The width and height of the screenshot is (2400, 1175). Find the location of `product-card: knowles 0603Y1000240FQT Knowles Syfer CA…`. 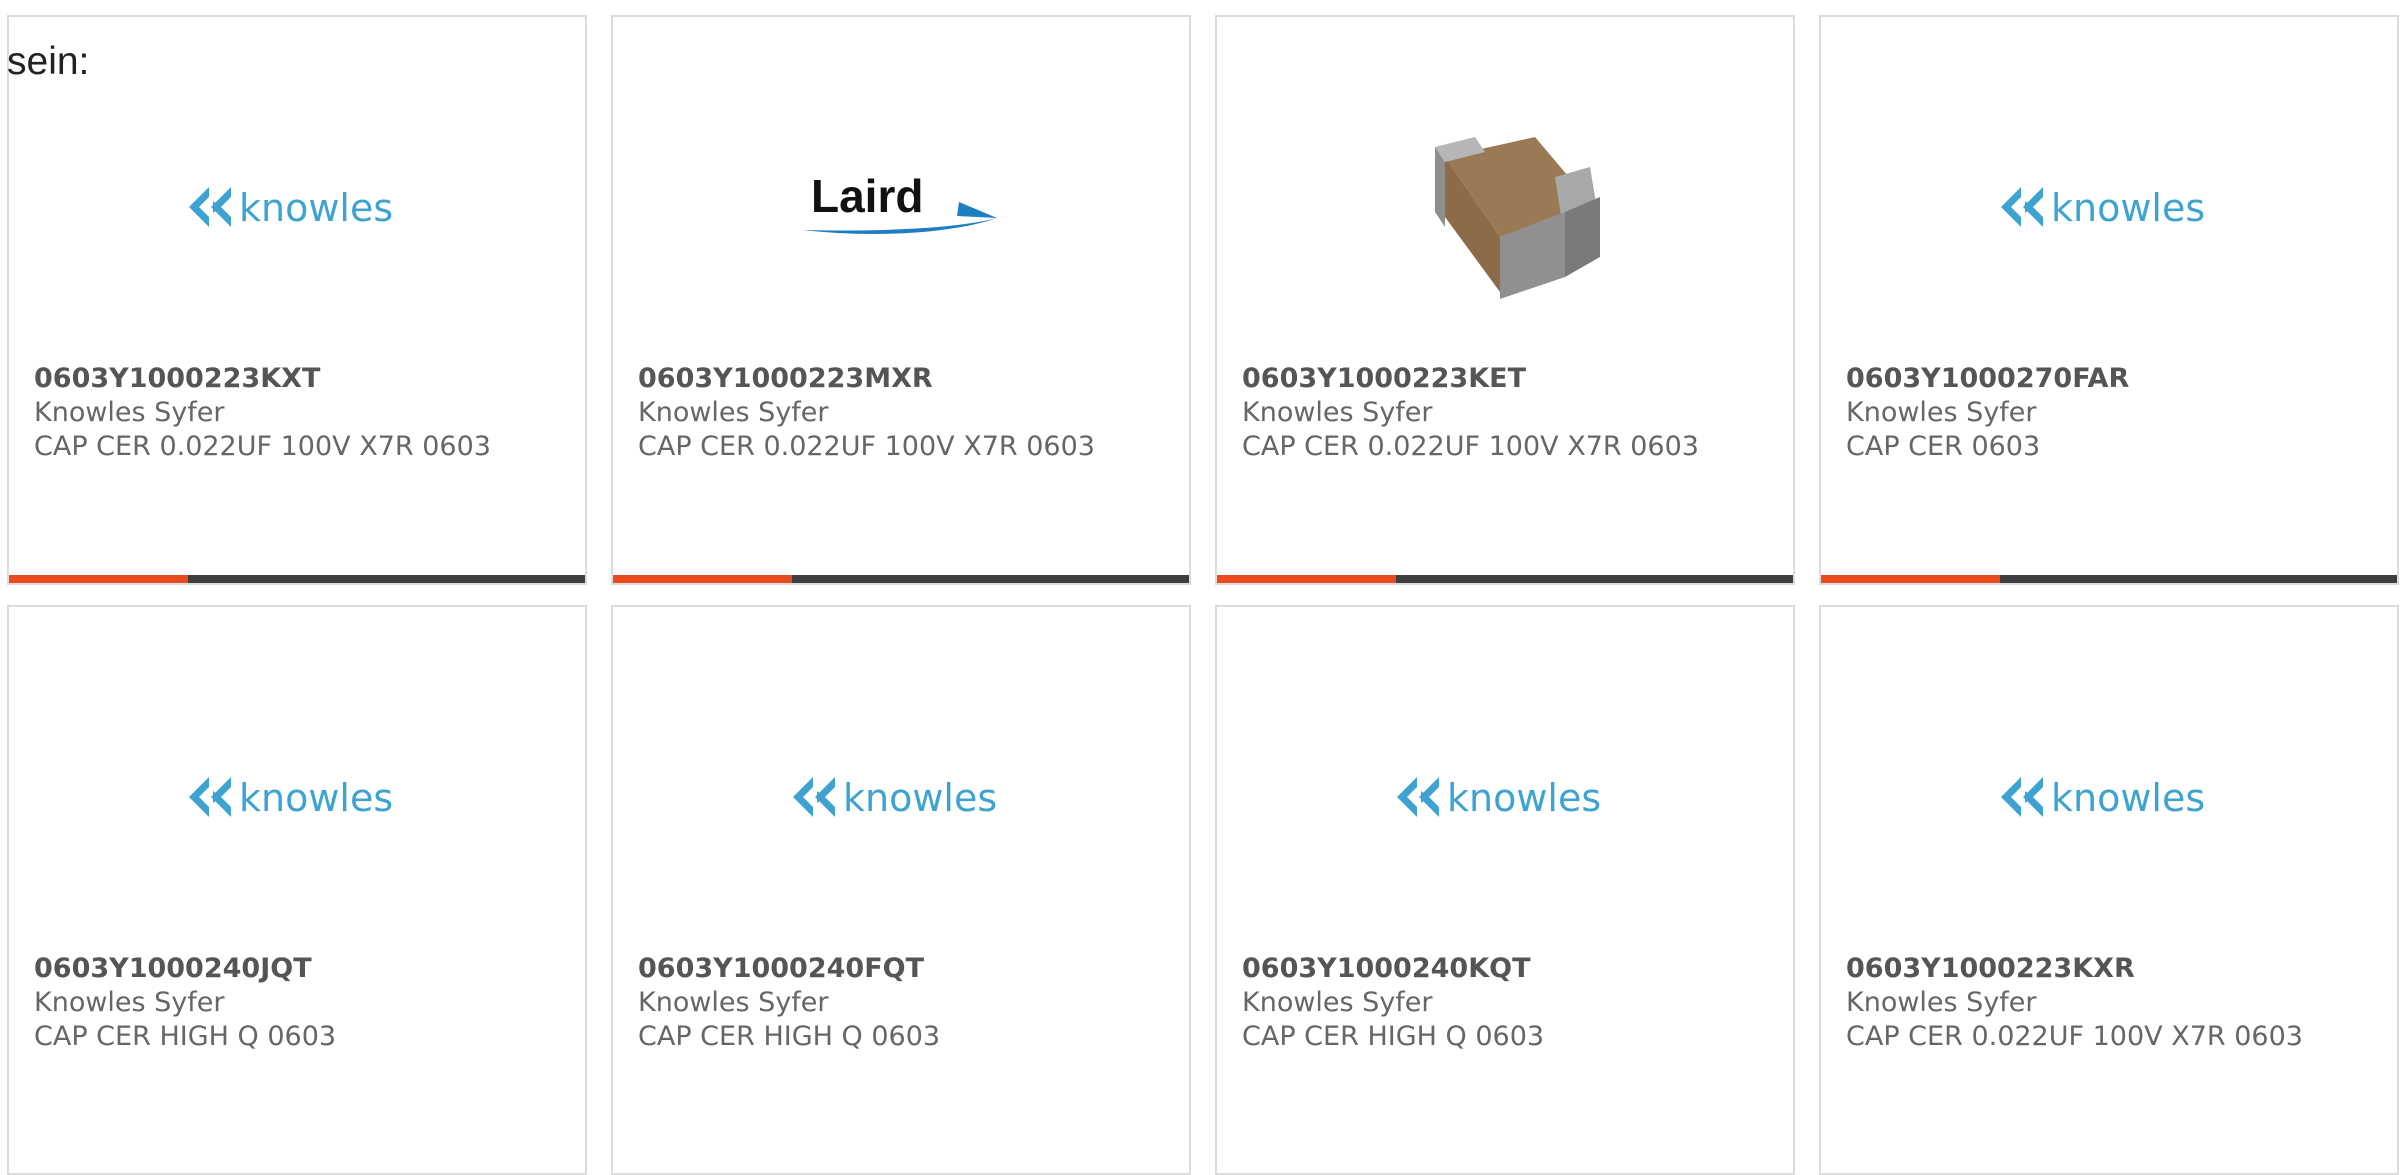

product-card: knowles 0603Y1000240FQT Knowles Syfer CA… is located at coordinates (901, 890).